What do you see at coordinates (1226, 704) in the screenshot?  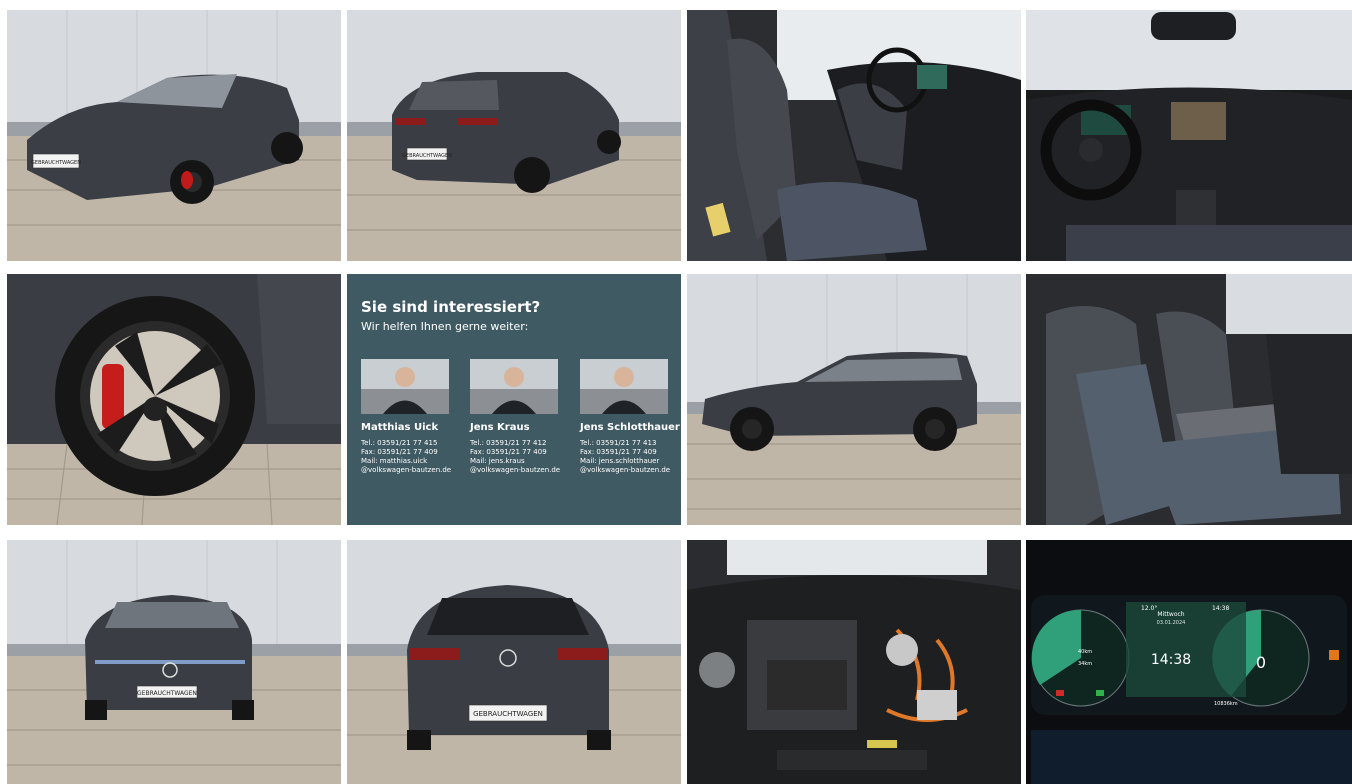 I see `cockpit-odometer: 10836km` at bounding box center [1226, 704].